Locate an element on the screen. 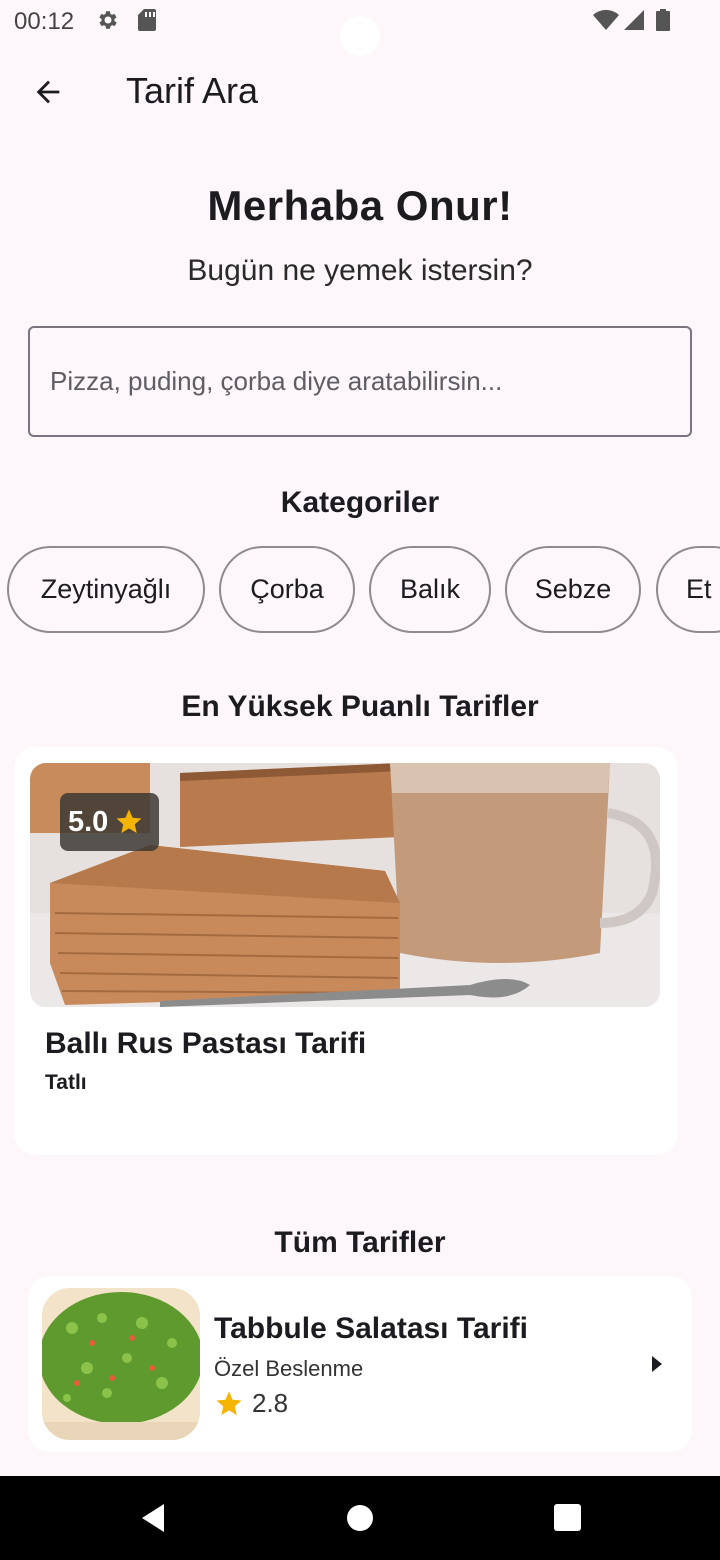 The image size is (720, 1560). settings-icon is located at coordinates (108, 22).